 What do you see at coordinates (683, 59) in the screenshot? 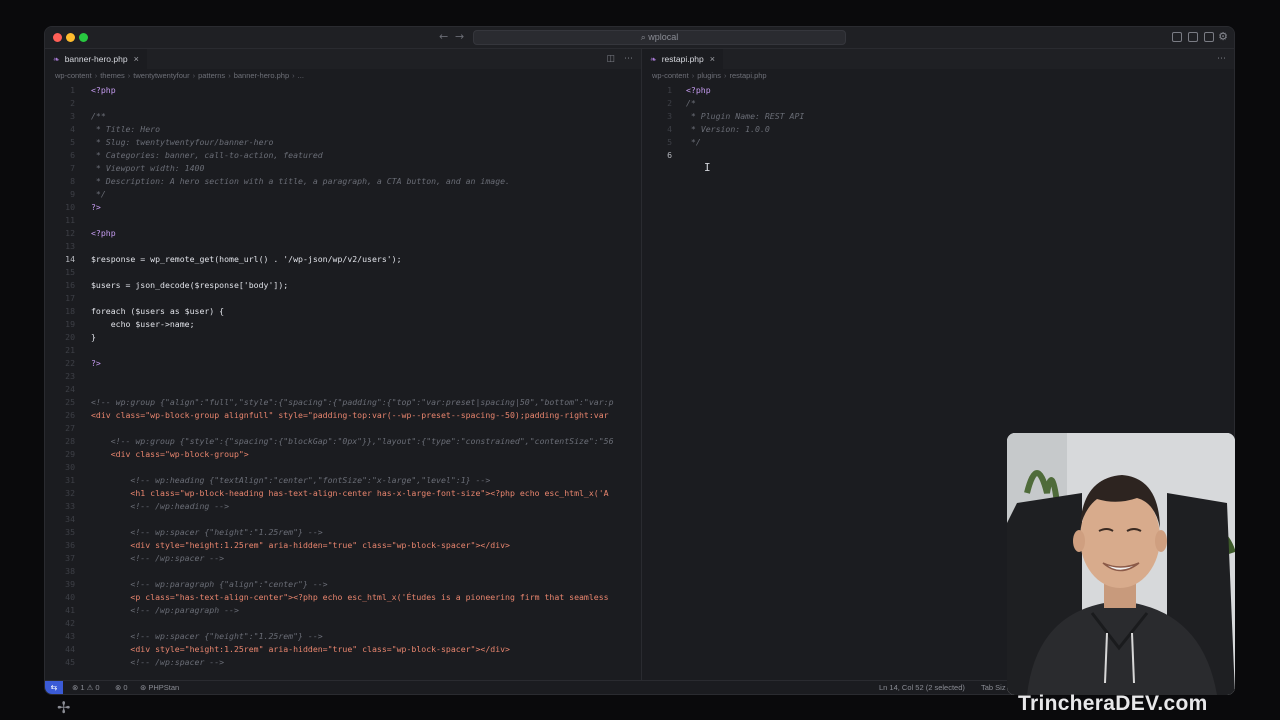
I see `tab-restapi: ❧ restapi.php ×` at bounding box center [683, 59].